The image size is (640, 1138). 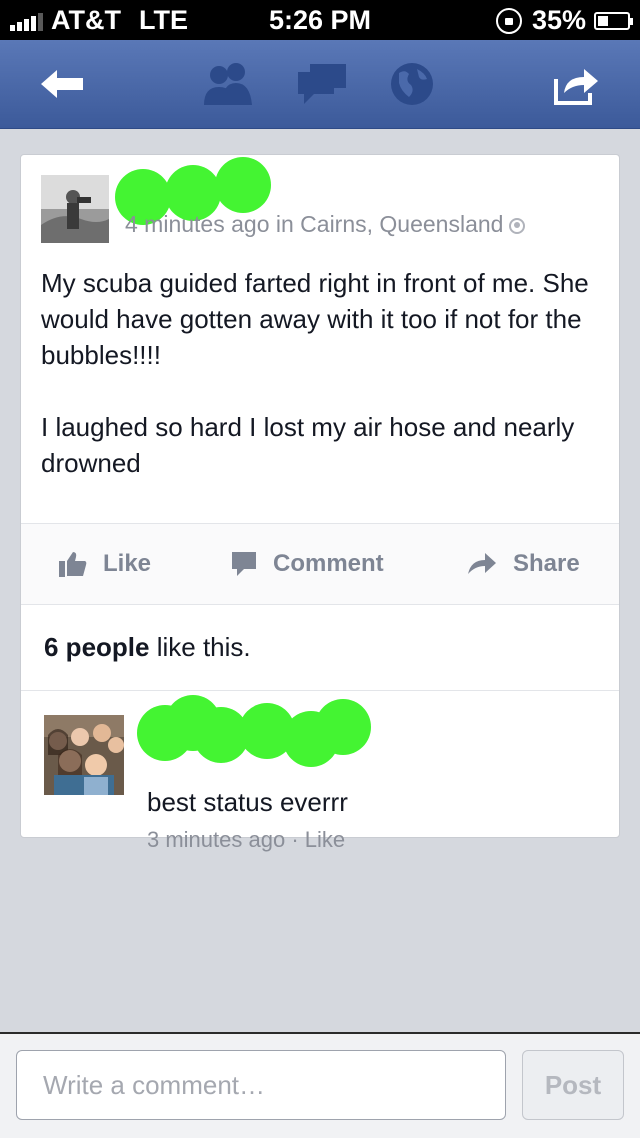 I want to click on rotation-lock-icon, so click(x=508, y=20).